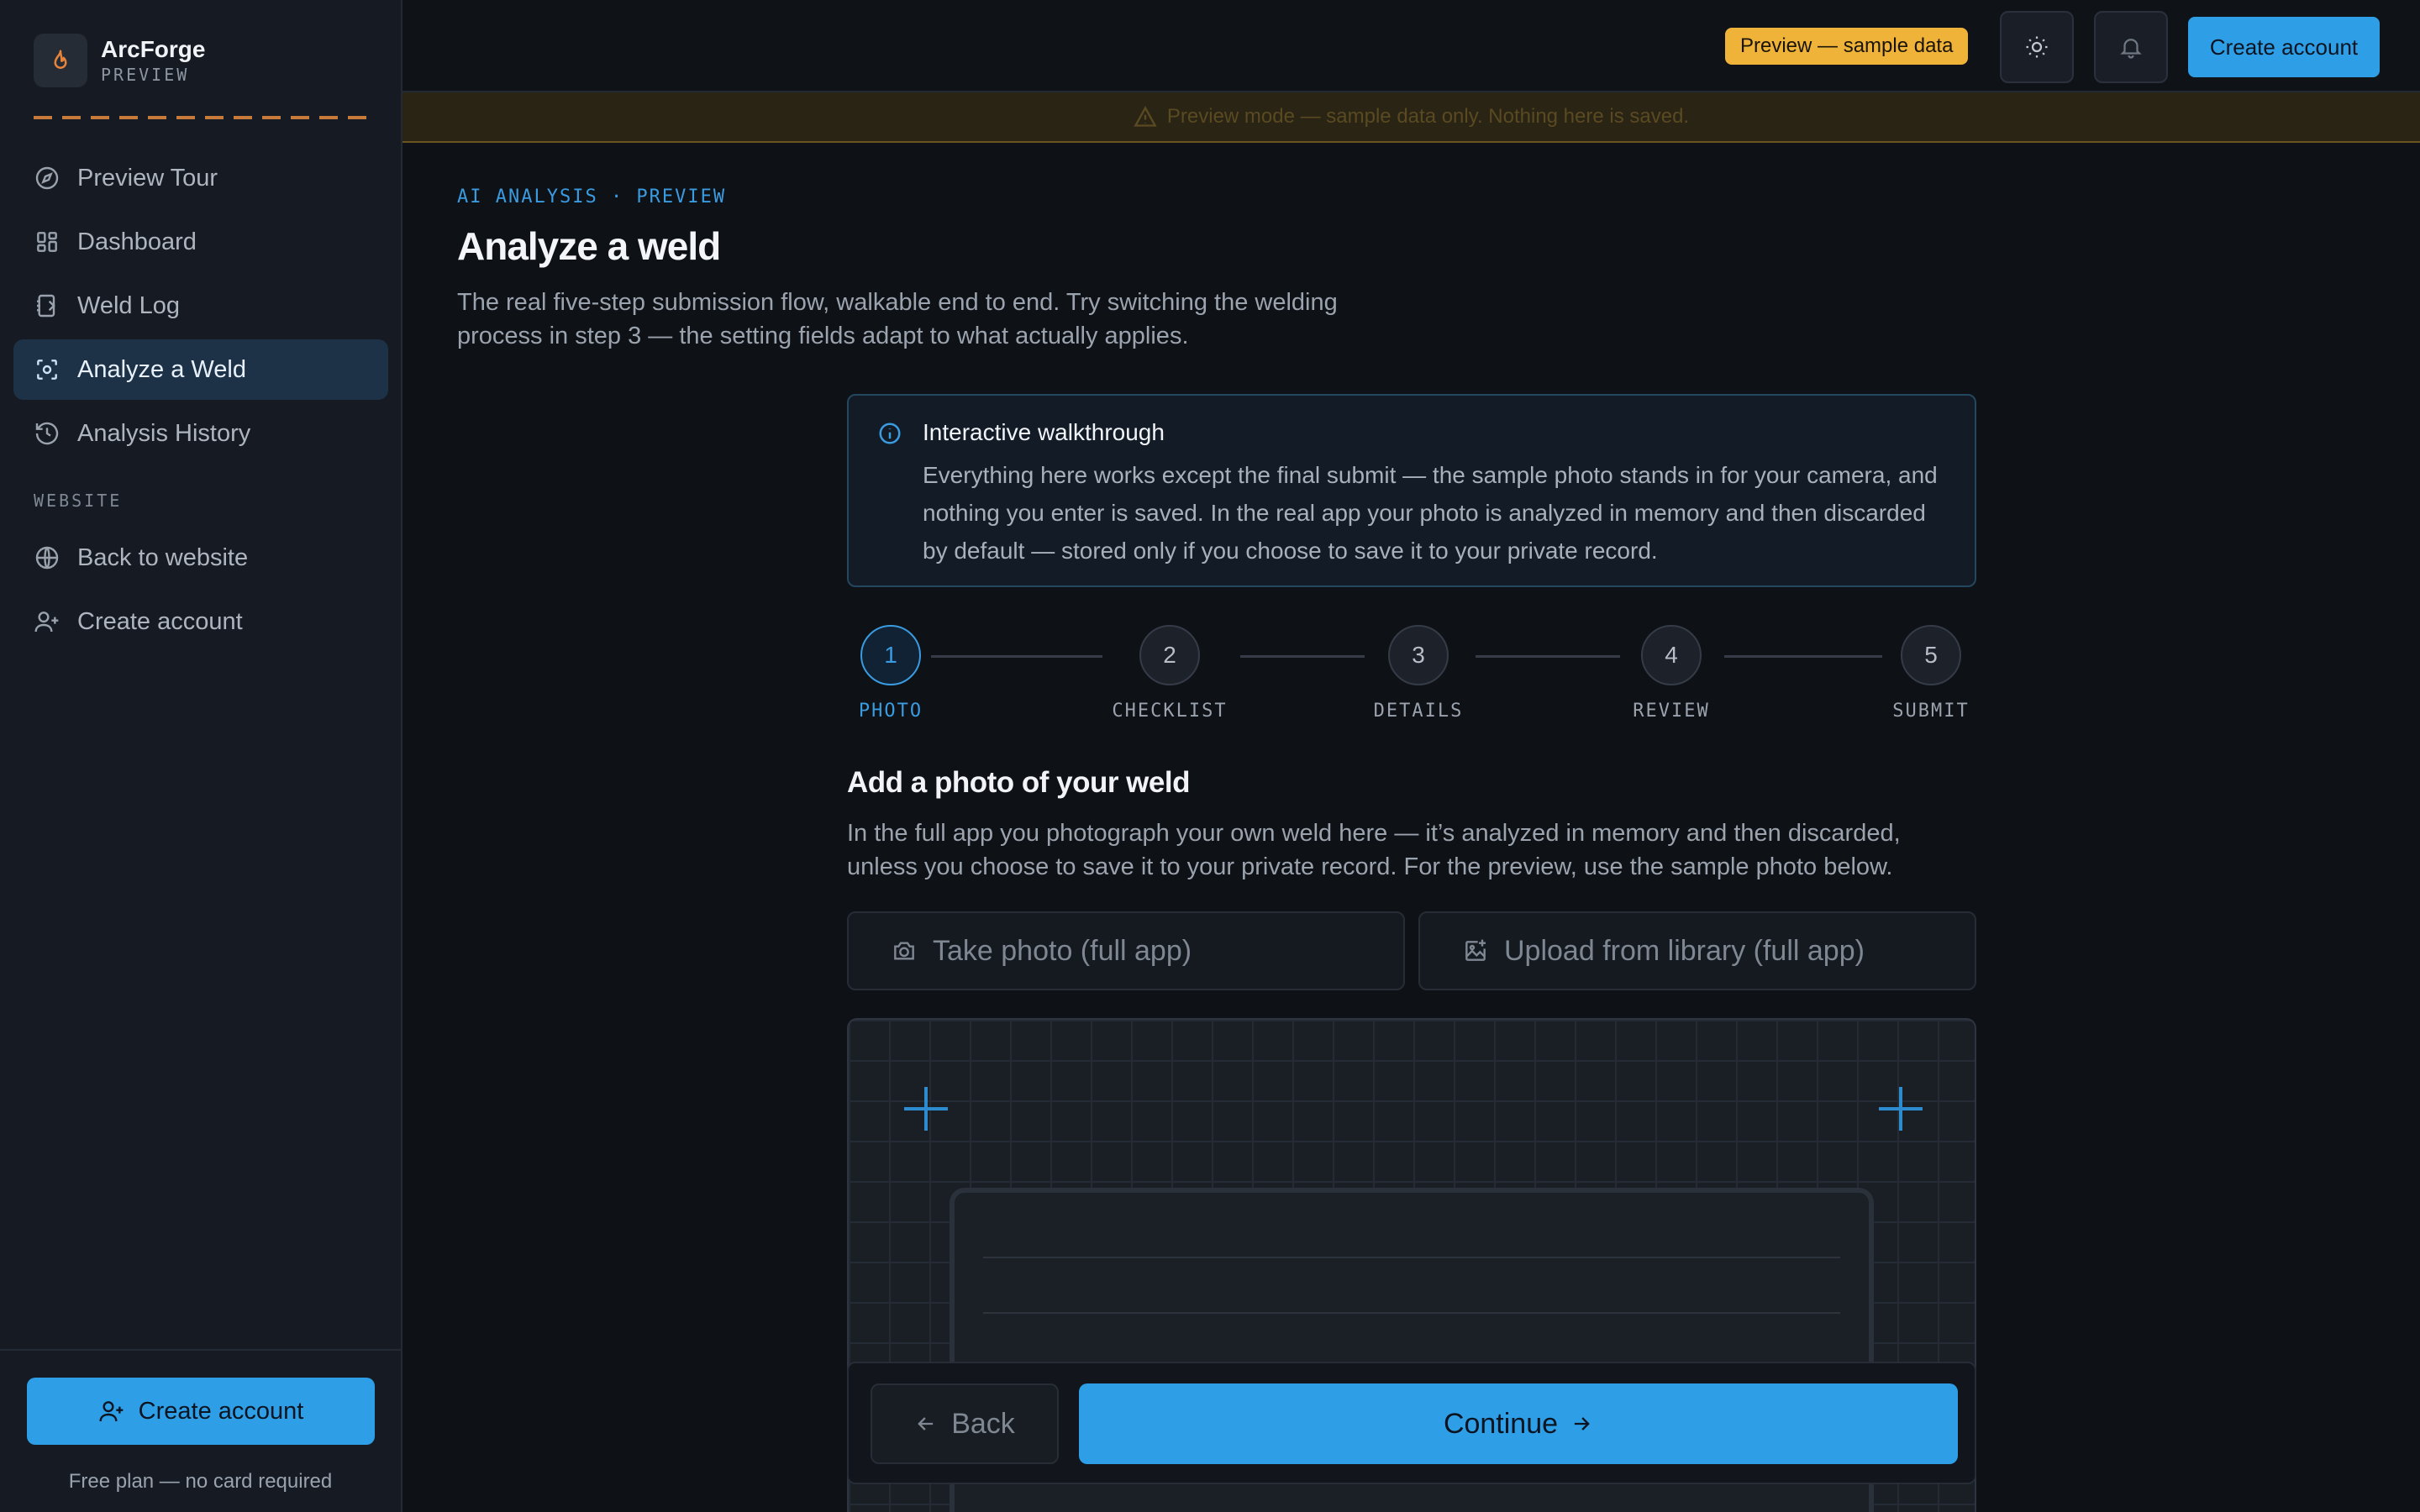  Describe the element at coordinates (891, 711) in the screenshot. I see `step-label: PHOTO` at that location.